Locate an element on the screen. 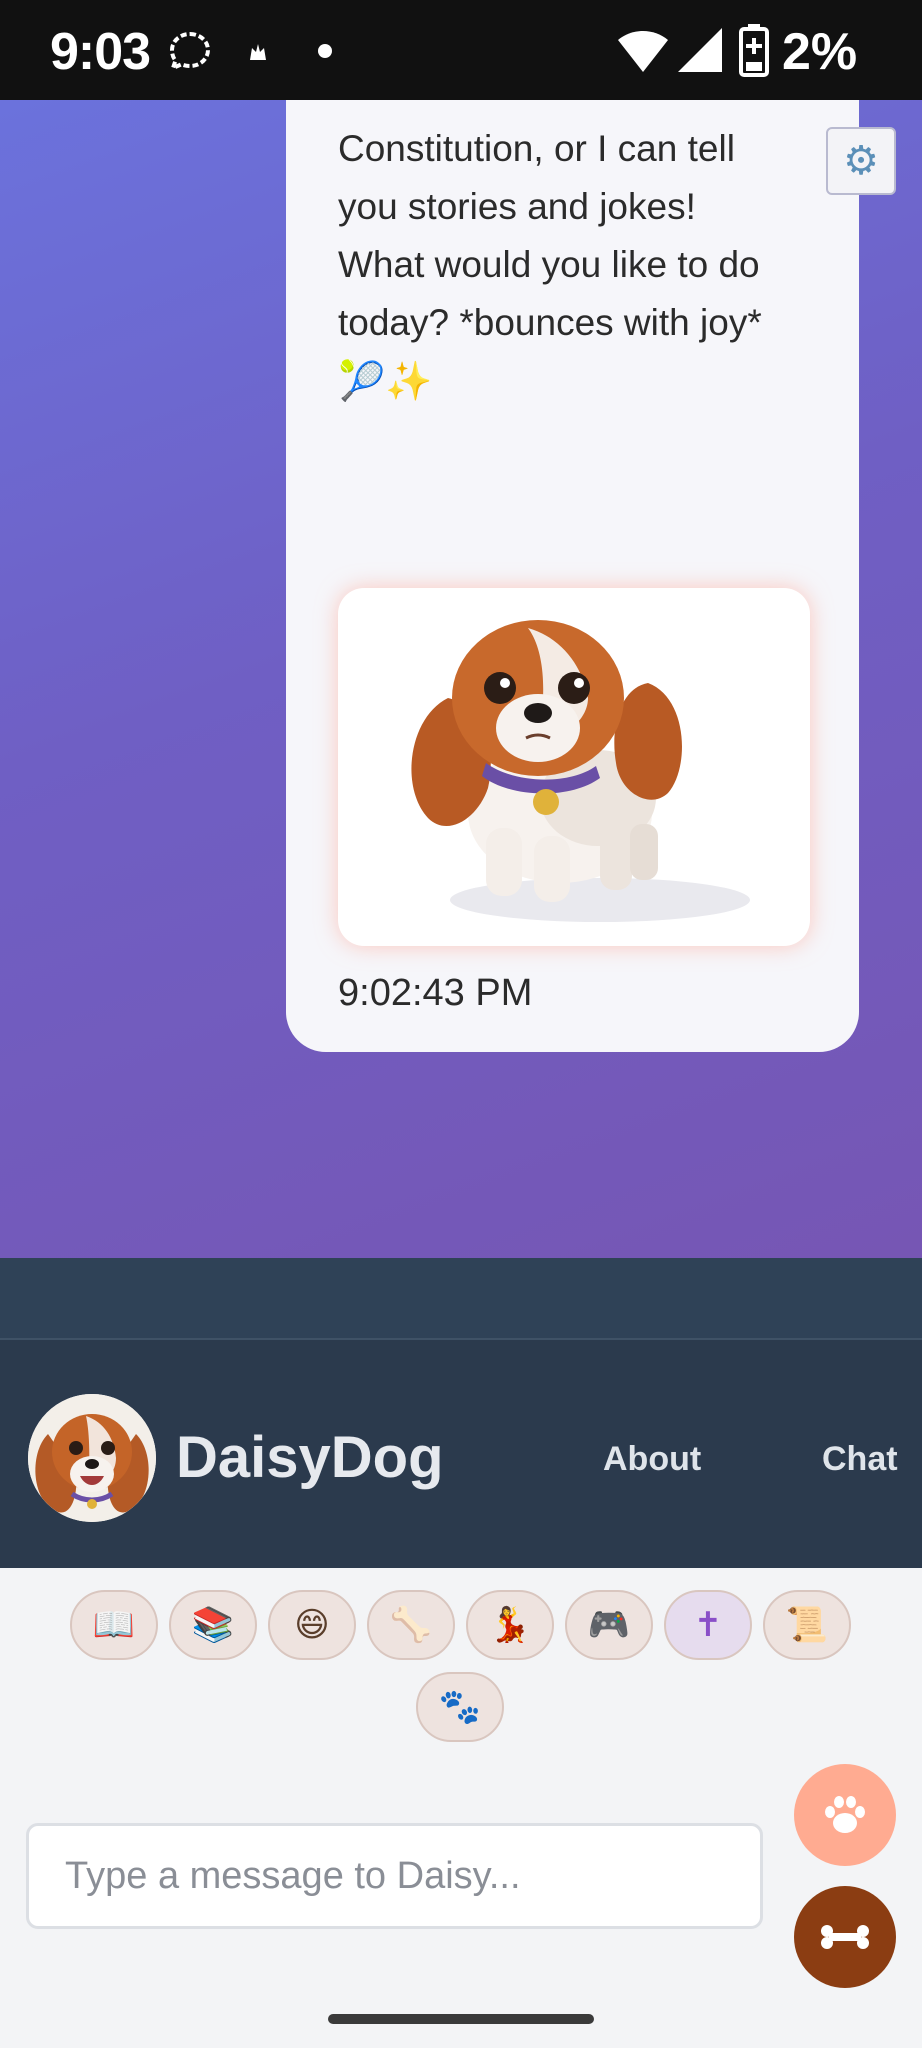 The height and width of the screenshot is (2048, 922). paw-button is located at coordinates (845, 1815).